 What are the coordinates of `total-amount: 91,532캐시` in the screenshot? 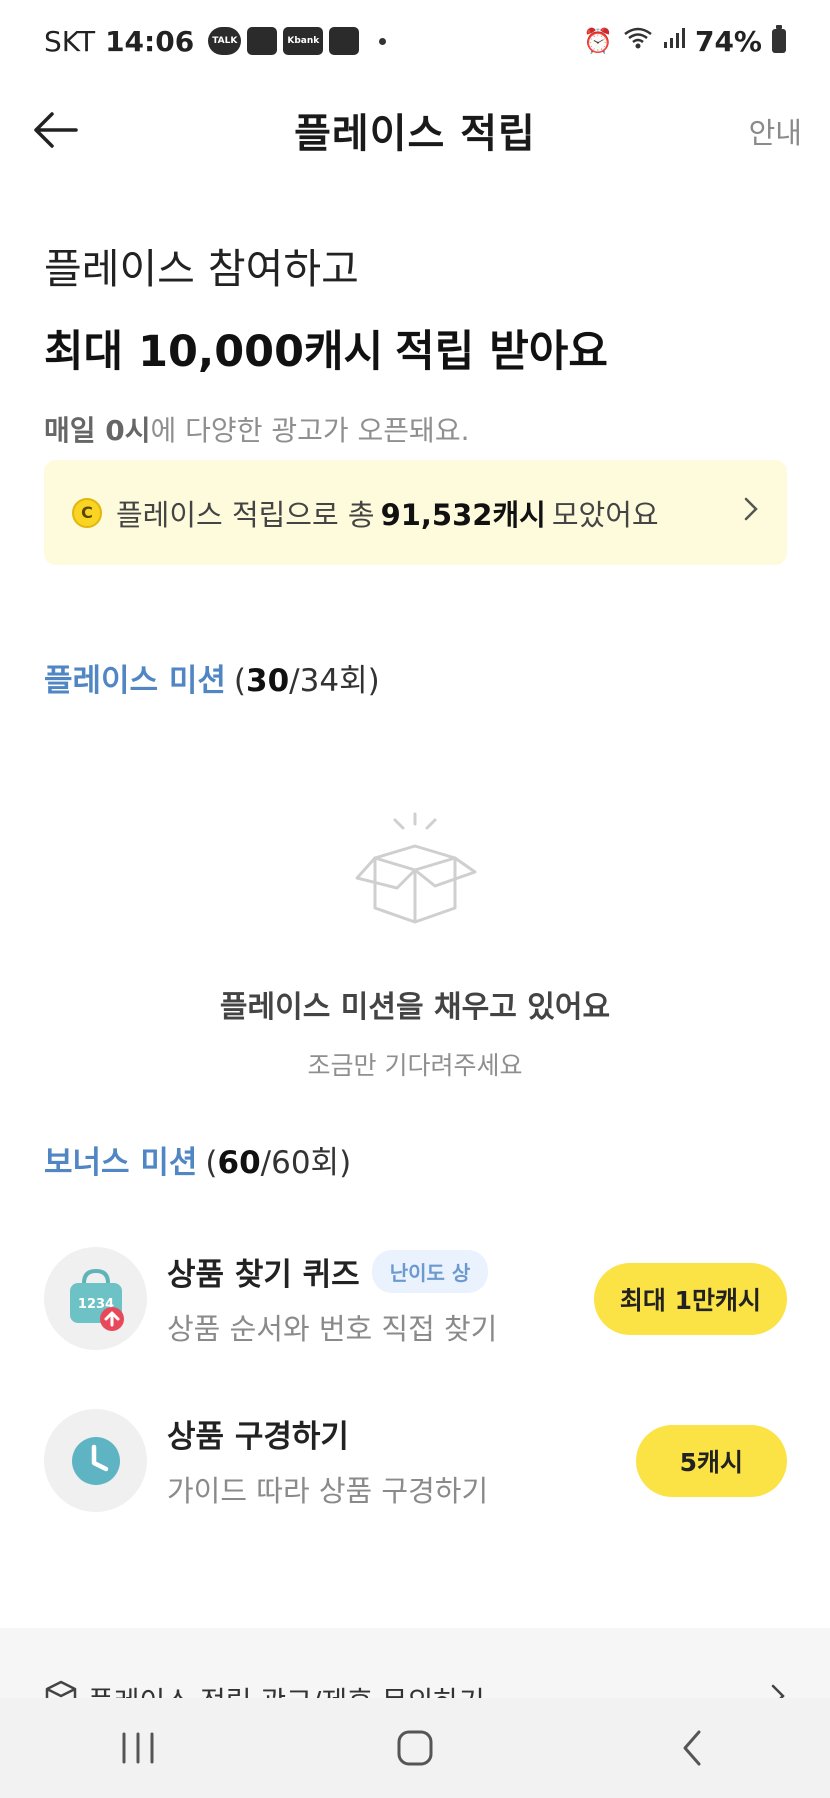 It's located at (463, 514).